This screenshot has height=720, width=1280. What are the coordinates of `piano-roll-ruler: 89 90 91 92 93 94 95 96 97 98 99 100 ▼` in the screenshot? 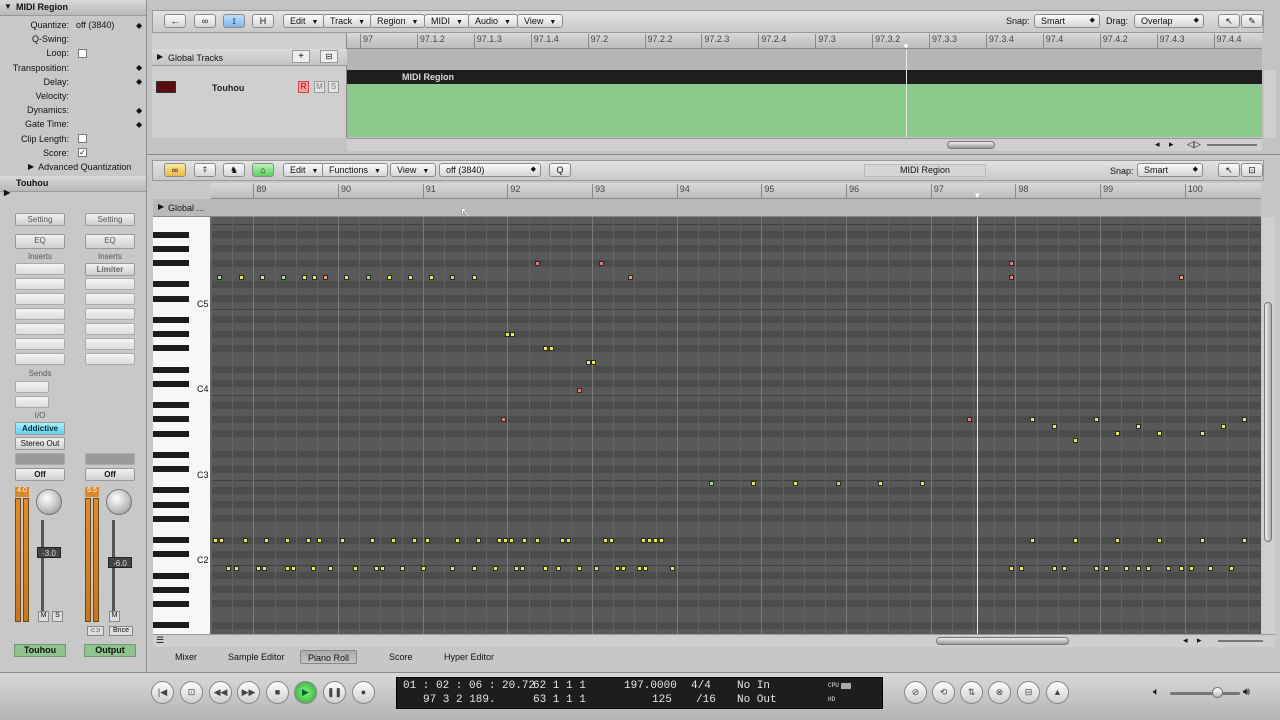 It's located at (736, 191).